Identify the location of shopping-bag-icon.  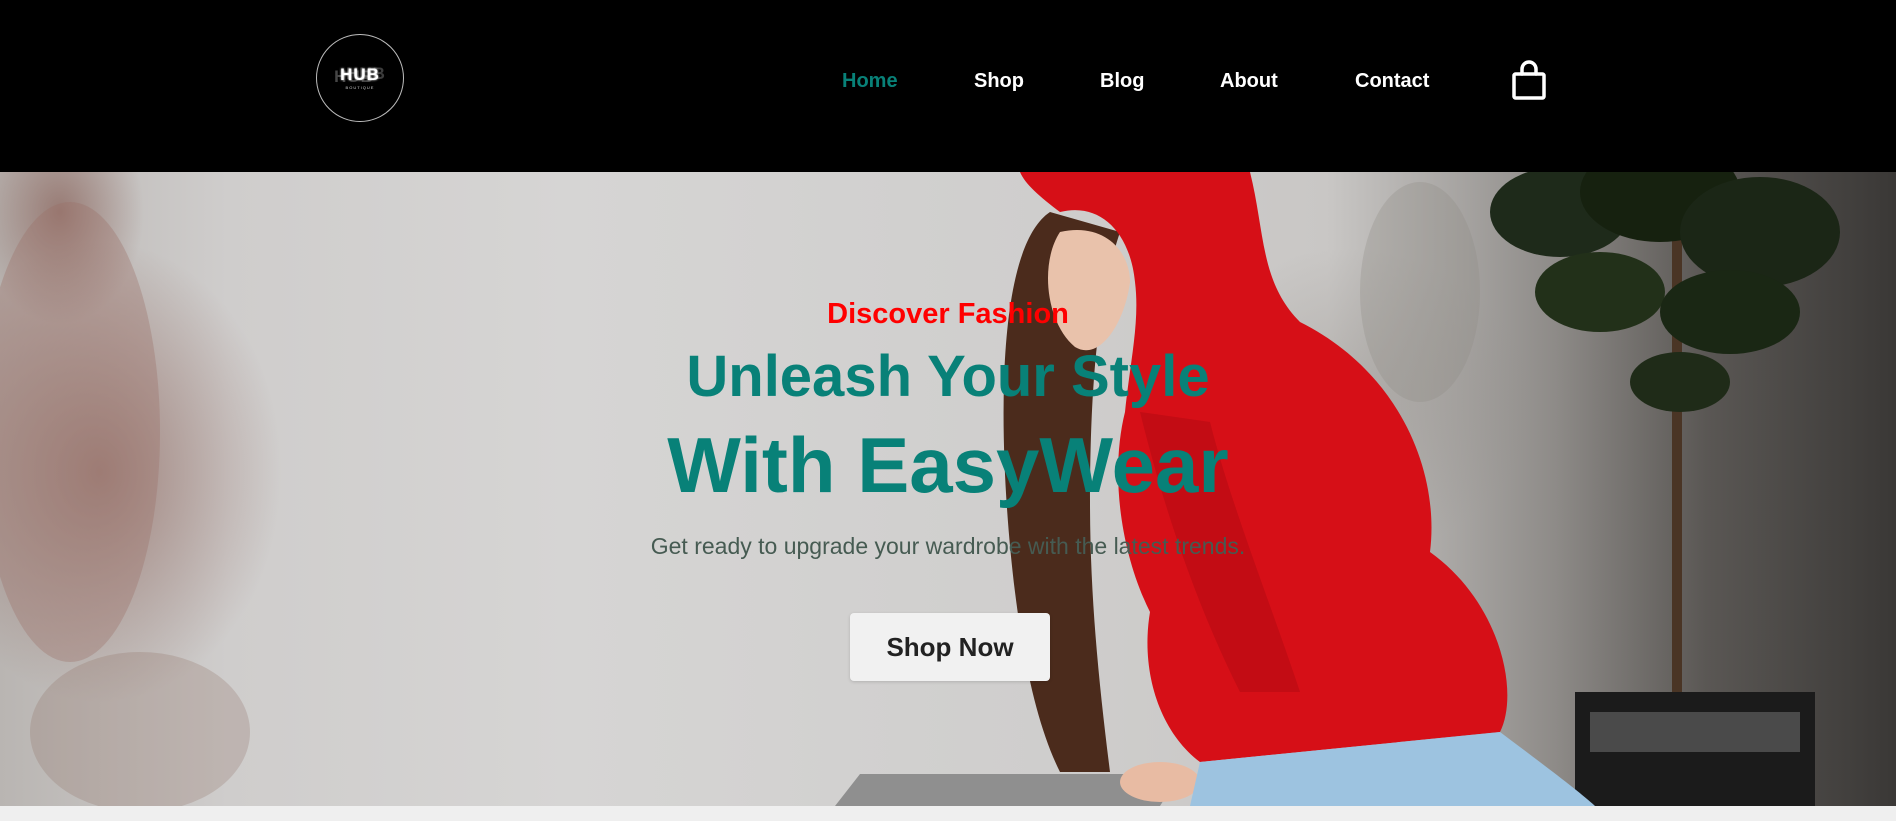
(1529, 80).